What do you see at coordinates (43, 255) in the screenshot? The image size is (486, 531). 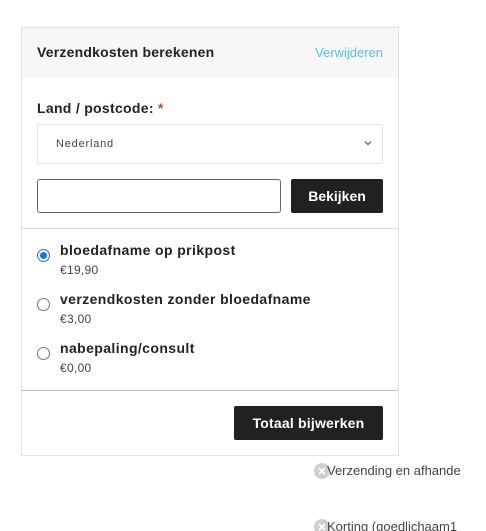 I see `radio-selected` at bounding box center [43, 255].